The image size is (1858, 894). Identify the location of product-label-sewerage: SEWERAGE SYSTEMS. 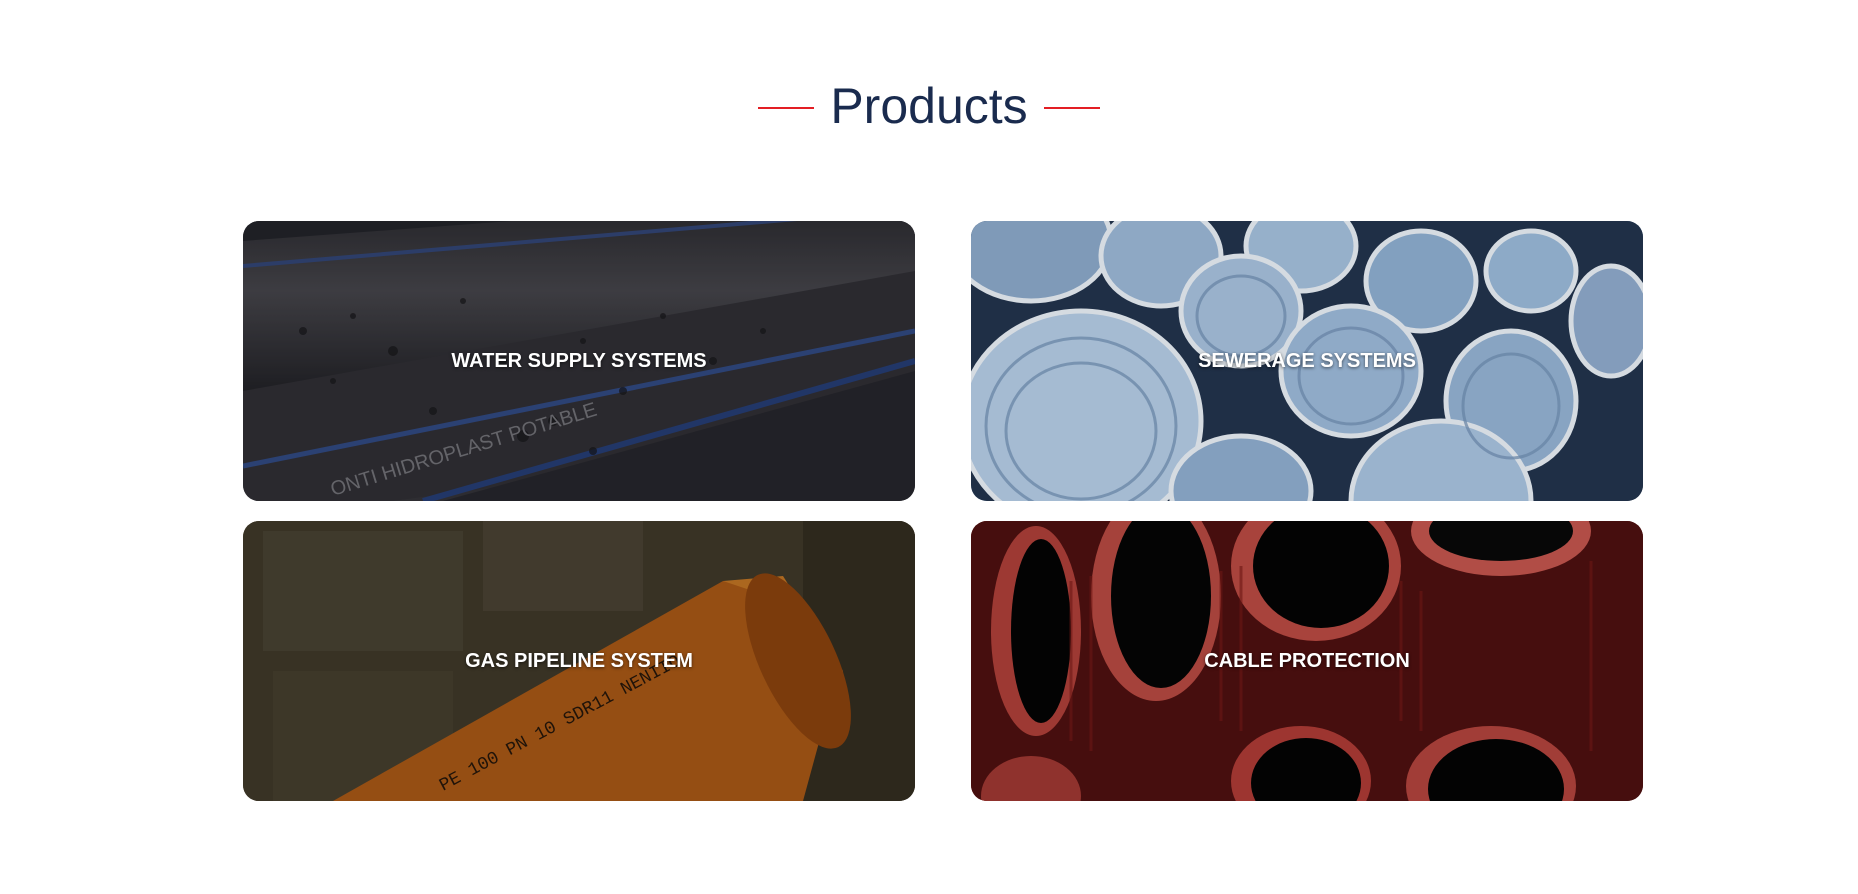
(1307, 360).